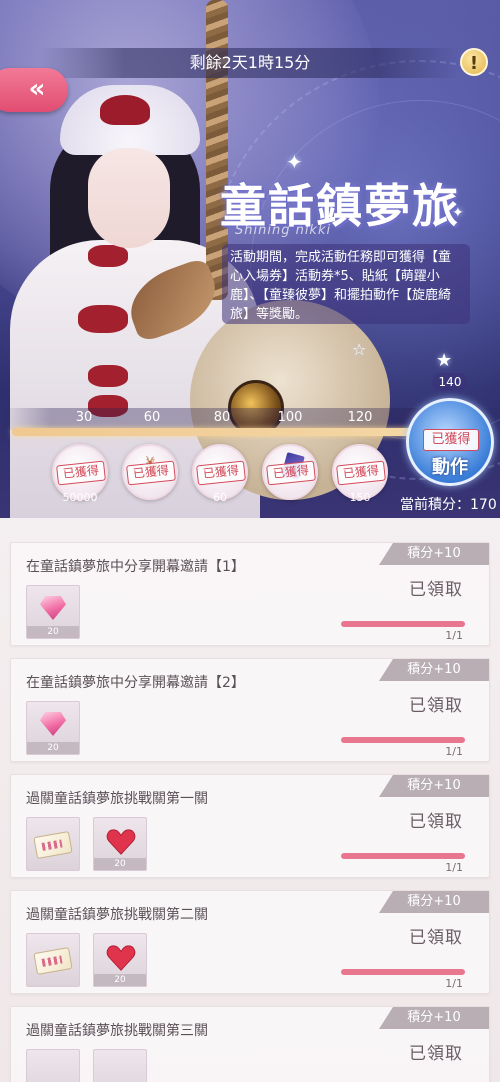  I want to click on milestone-reward-card: 已獲得, so click(290, 472).